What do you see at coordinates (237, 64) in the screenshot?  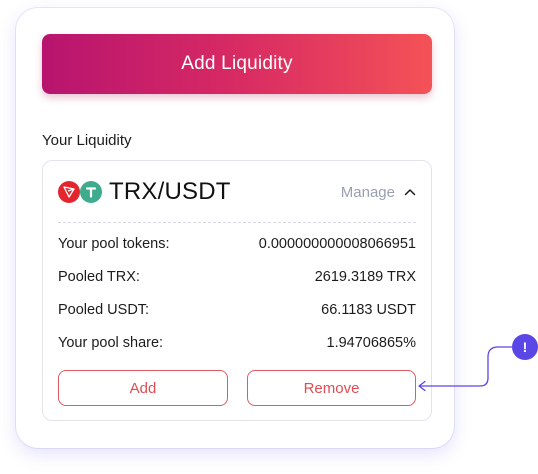 I see `add-liquidity-button: Add Liquidity` at bounding box center [237, 64].